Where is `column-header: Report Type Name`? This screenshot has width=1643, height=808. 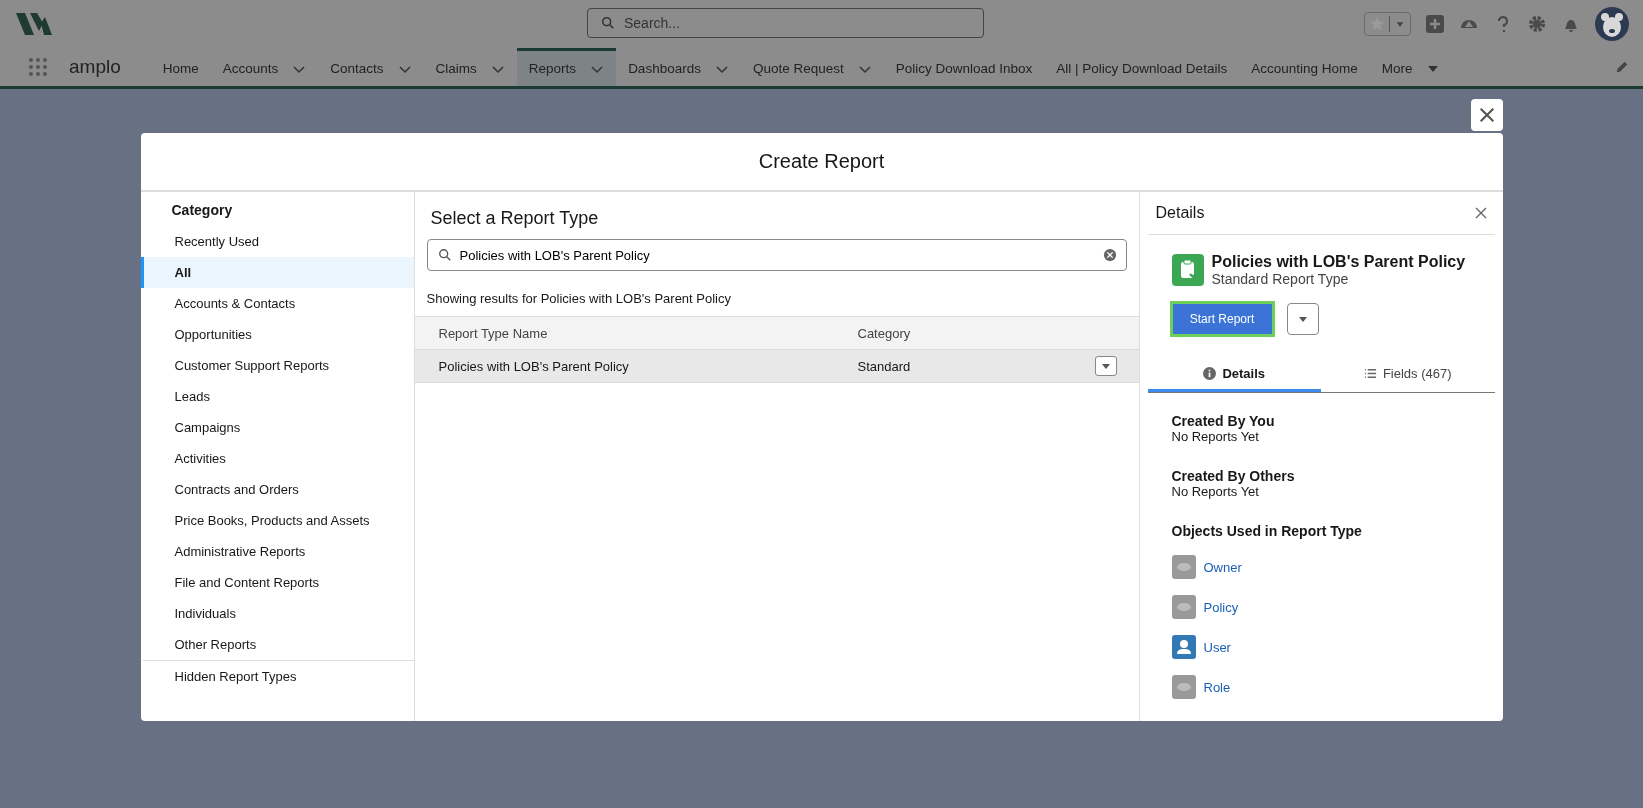 column-header: Report Type Name is located at coordinates (493, 333).